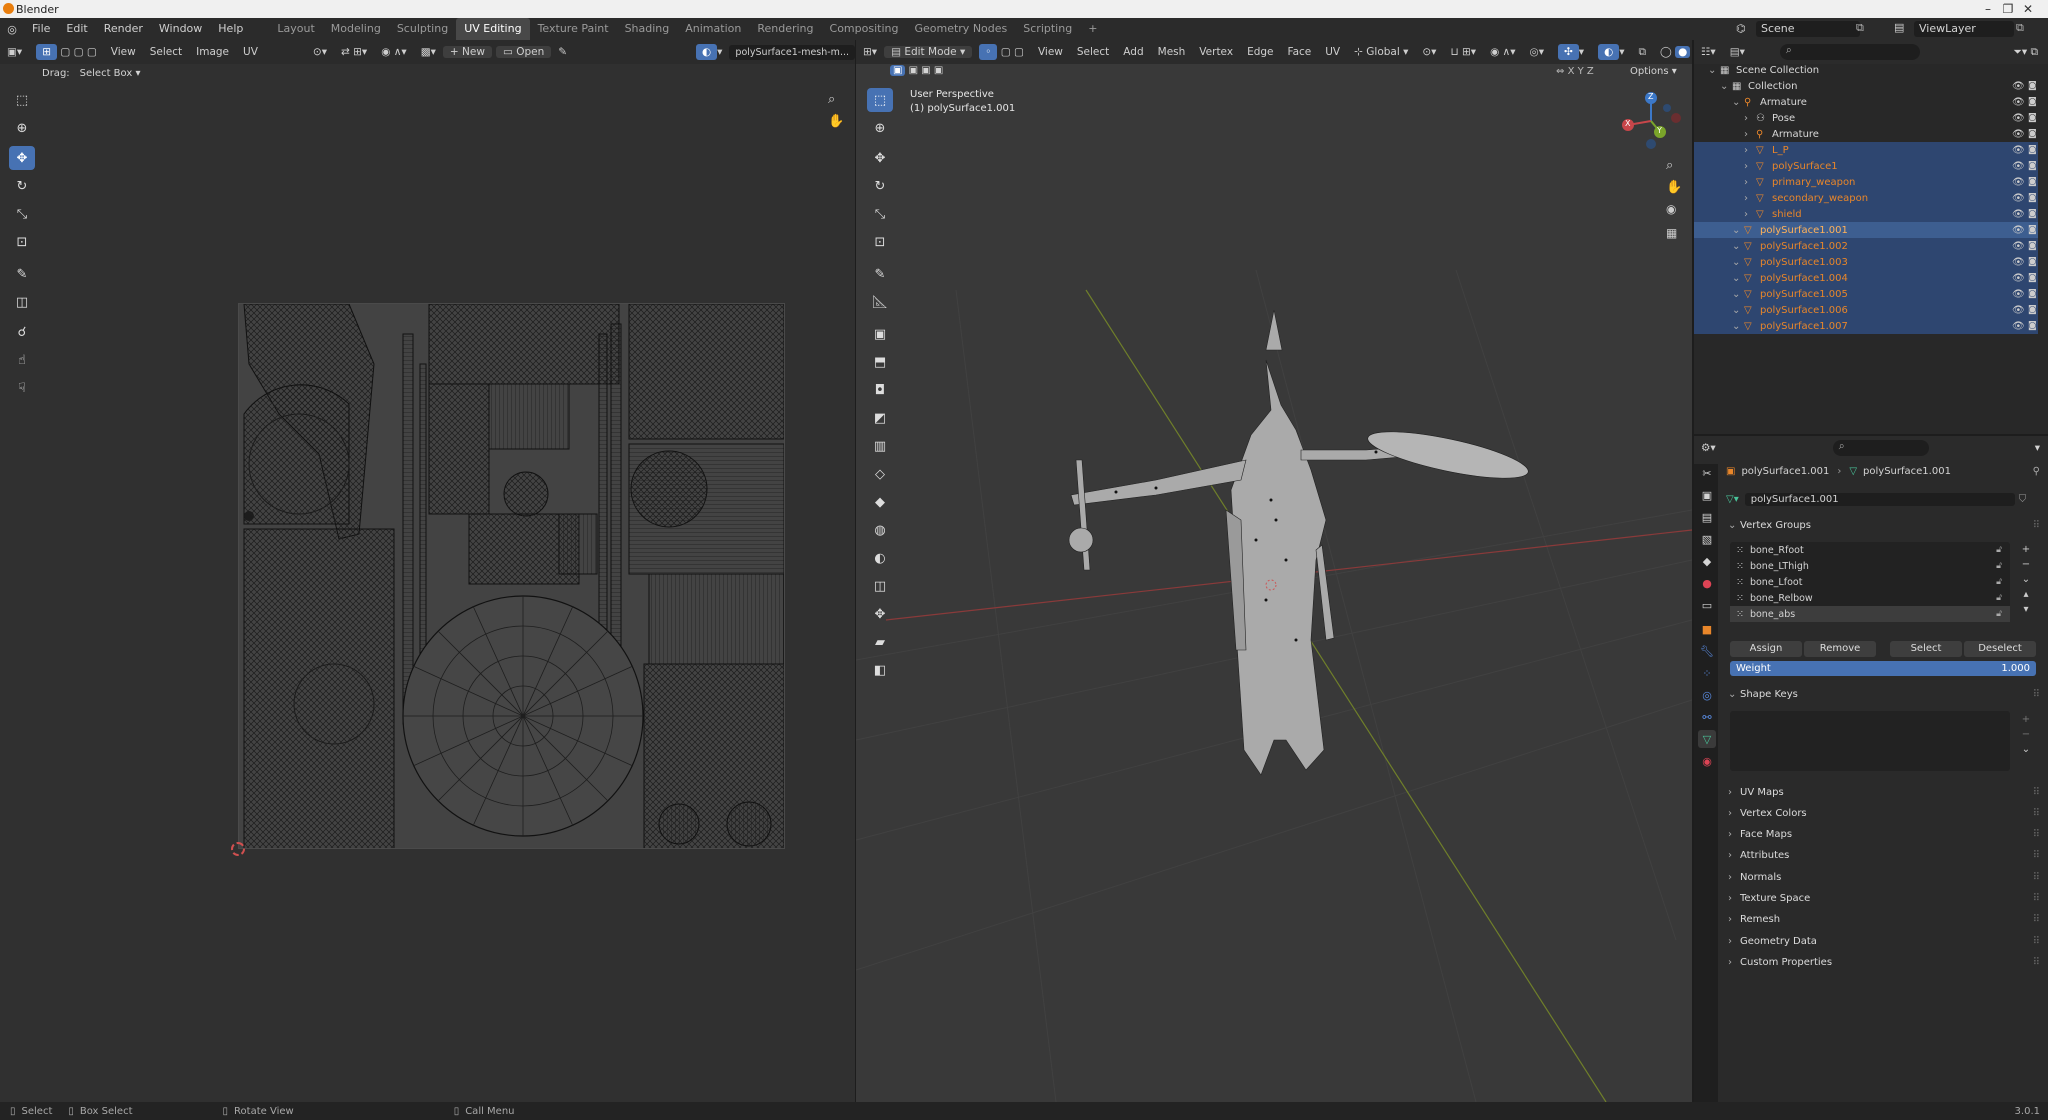  What do you see at coordinates (1866, 230) in the screenshot?
I see `outliner-row: ⌄ ▽ polySurface1.001 👁︎ ◙` at bounding box center [1866, 230].